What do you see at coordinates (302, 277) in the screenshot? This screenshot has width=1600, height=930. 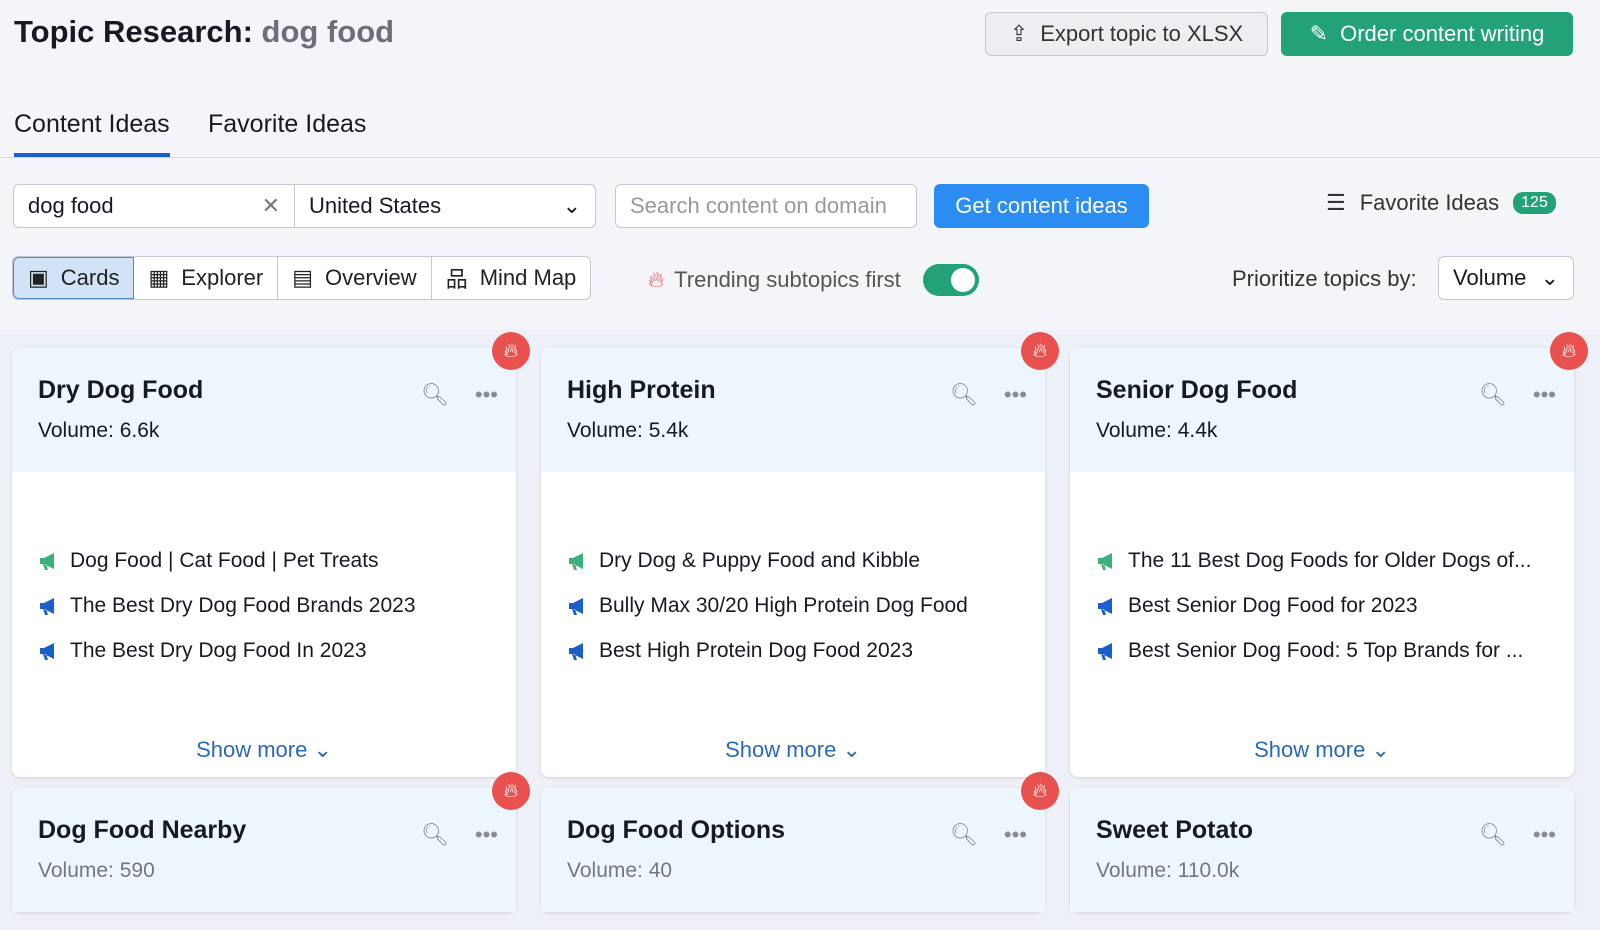 I see `overview-icon: ▤` at bounding box center [302, 277].